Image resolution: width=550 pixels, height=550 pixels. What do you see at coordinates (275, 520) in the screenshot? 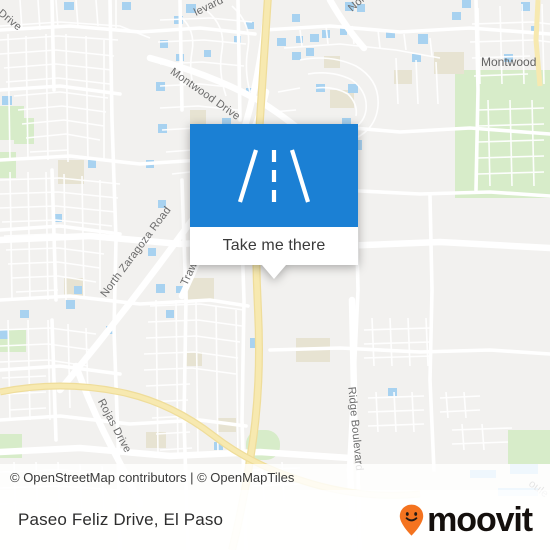
I see `footer-bar: Paseo Feliz Drive, El Paso moovit` at bounding box center [275, 520].